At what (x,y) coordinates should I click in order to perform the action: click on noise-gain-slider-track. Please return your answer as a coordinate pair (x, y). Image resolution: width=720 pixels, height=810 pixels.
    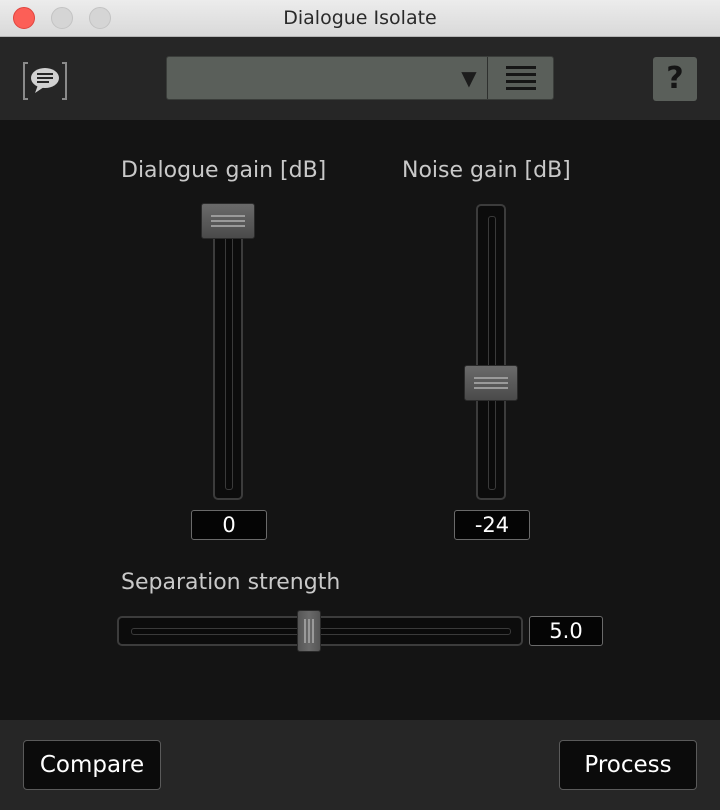
    Looking at the image, I should click on (491, 352).